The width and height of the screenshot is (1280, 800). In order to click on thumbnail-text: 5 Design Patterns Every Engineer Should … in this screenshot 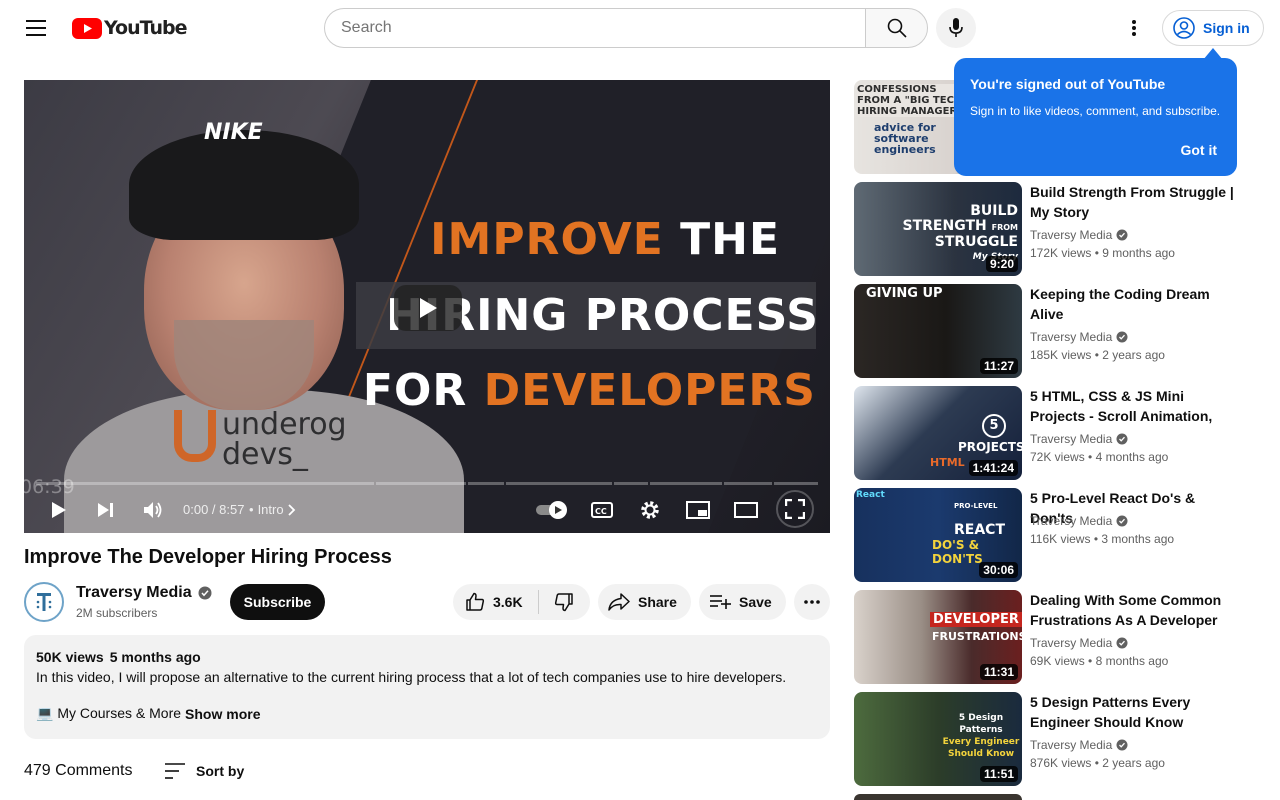, I will do `click(981, 736)`.